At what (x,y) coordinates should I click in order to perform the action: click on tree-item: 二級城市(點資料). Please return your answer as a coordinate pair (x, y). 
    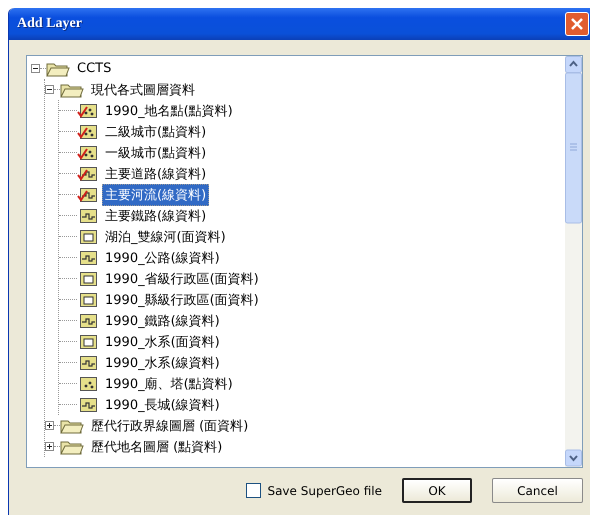
    Looking at the image, I should click on (156, 131).